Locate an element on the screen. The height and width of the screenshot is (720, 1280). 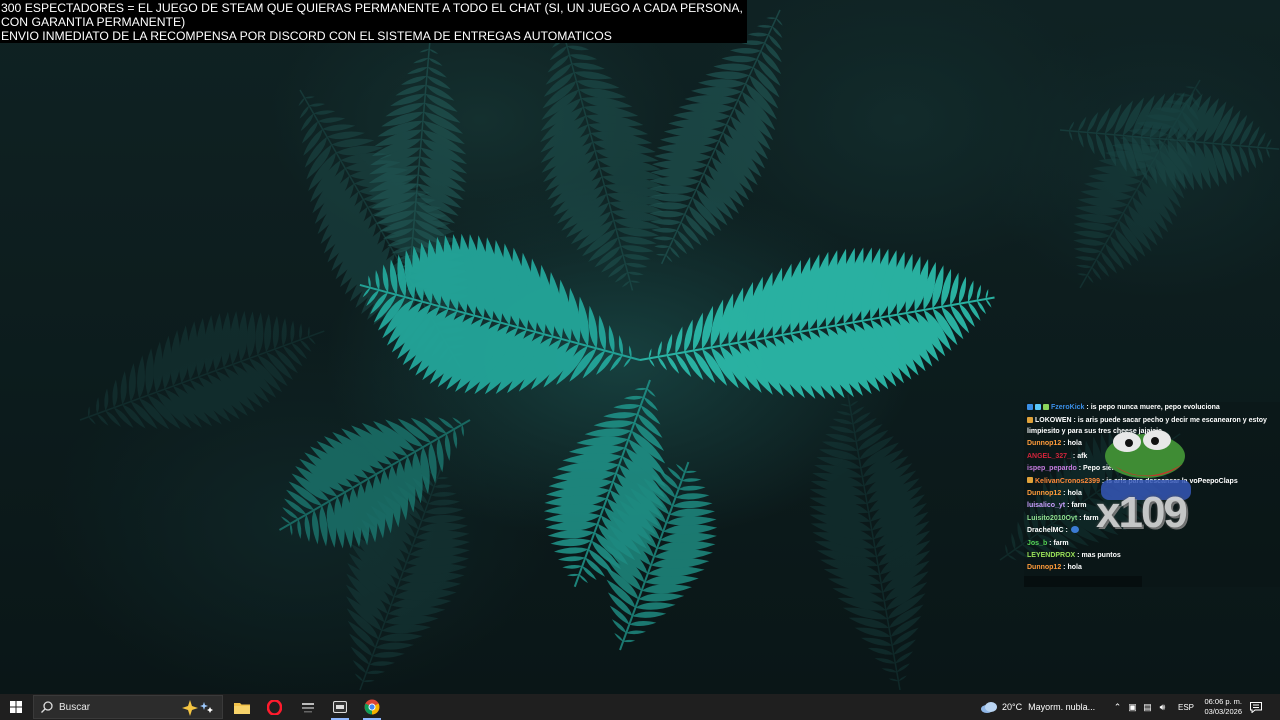
window-app-icon is located at coordinates (340, 707).